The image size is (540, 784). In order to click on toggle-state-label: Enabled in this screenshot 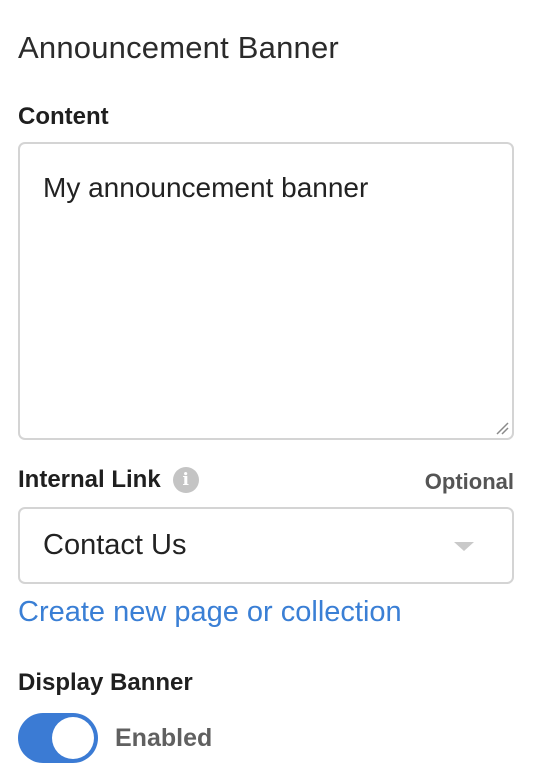, I will do `click(164, 737)`.